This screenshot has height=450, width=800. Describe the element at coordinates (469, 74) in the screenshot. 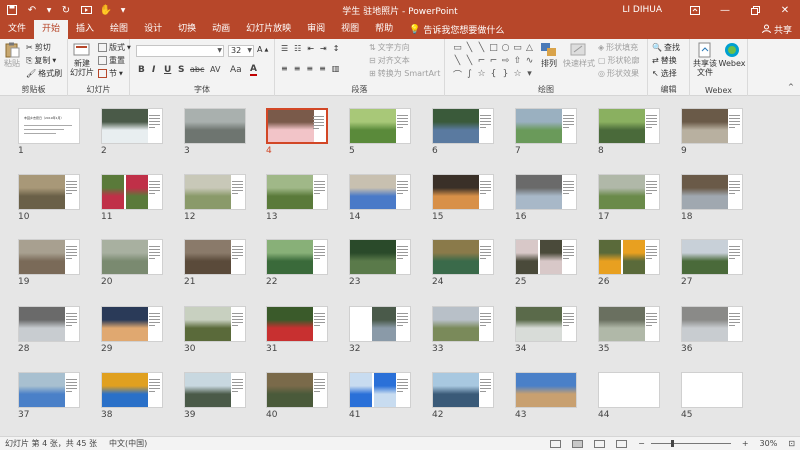

I see `shape-freeform-icon: ∫` at that location.